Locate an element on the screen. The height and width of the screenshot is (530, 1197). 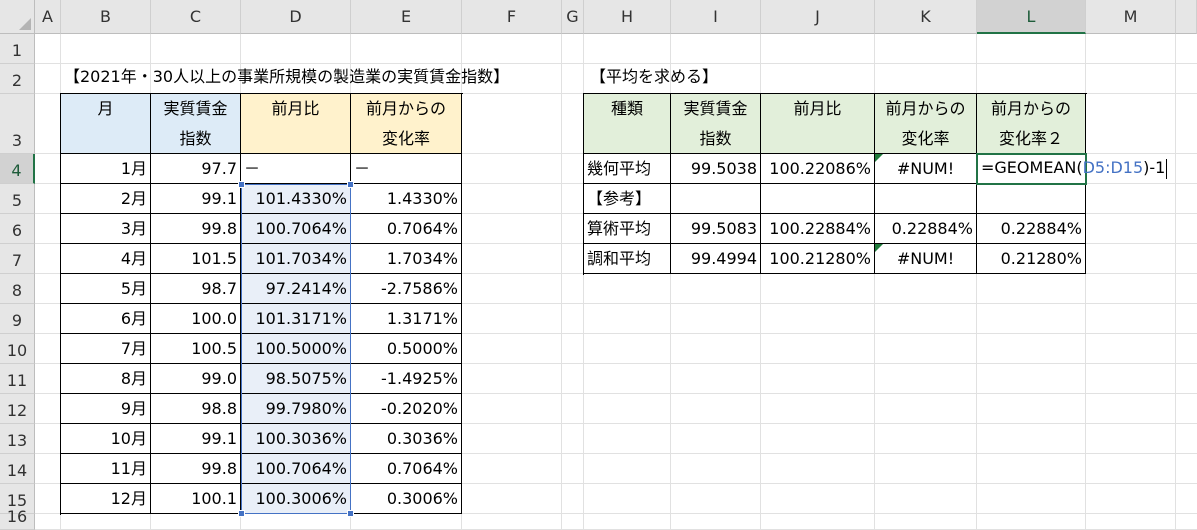
cell-change-rate-2: 0.22884% is located at coordinates (1031, 229).